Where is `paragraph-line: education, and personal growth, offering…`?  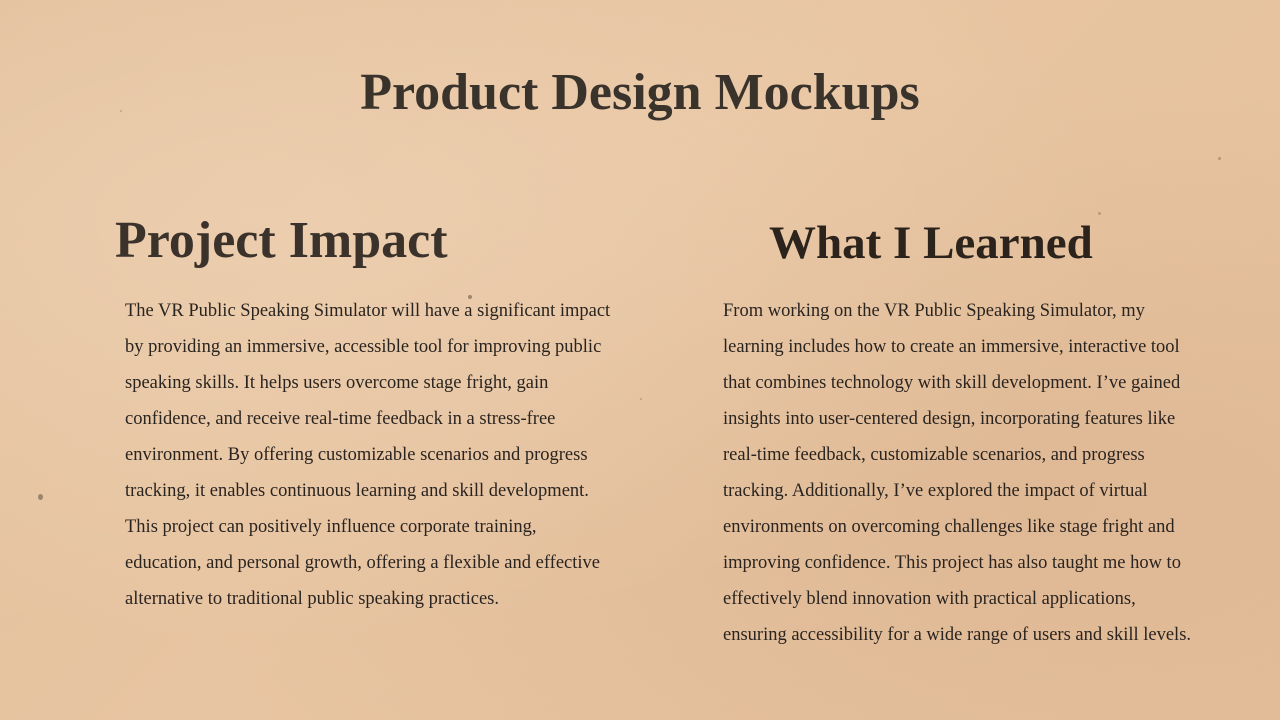
paragraph-line: education, and personal growth, offering… is located at coordinates (362, 563).